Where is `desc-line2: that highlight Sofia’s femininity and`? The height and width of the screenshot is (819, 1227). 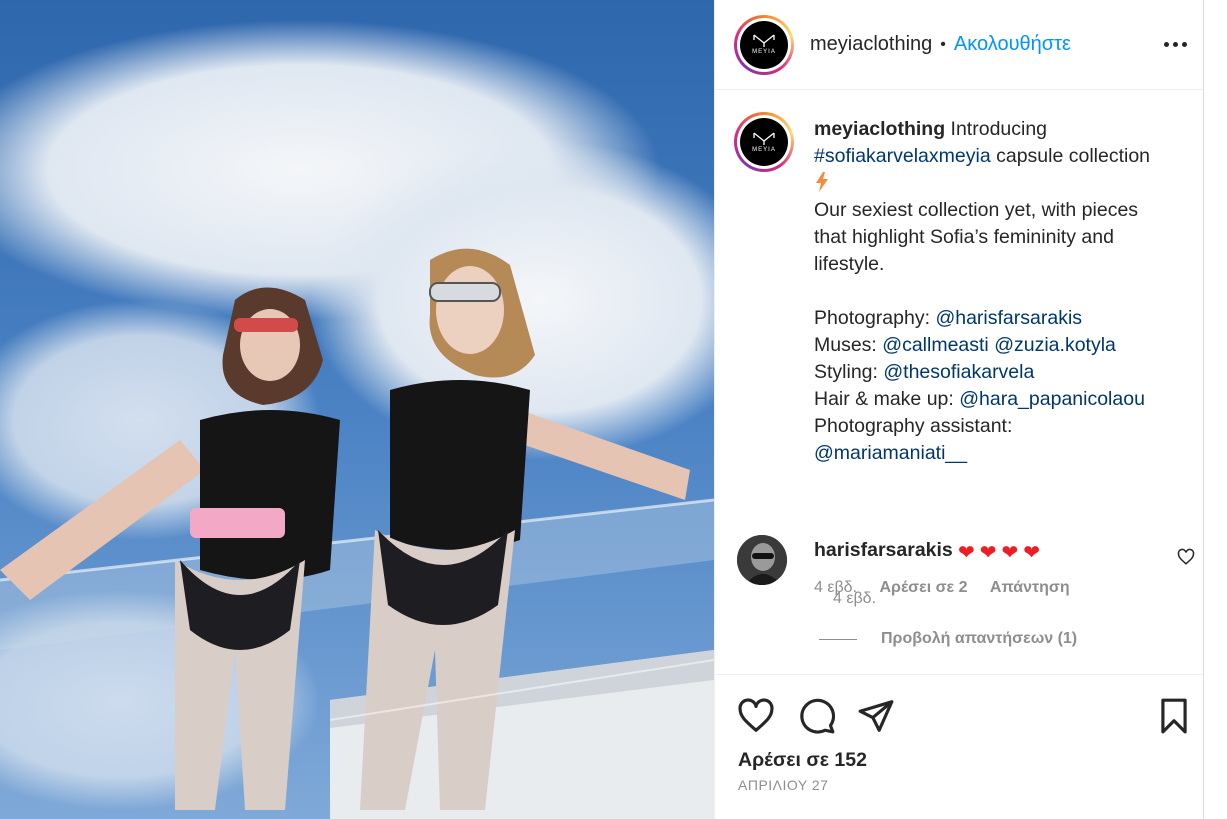 desc-line2: that highlight Sofia’s femininity and is located at coordinates (964, 237).